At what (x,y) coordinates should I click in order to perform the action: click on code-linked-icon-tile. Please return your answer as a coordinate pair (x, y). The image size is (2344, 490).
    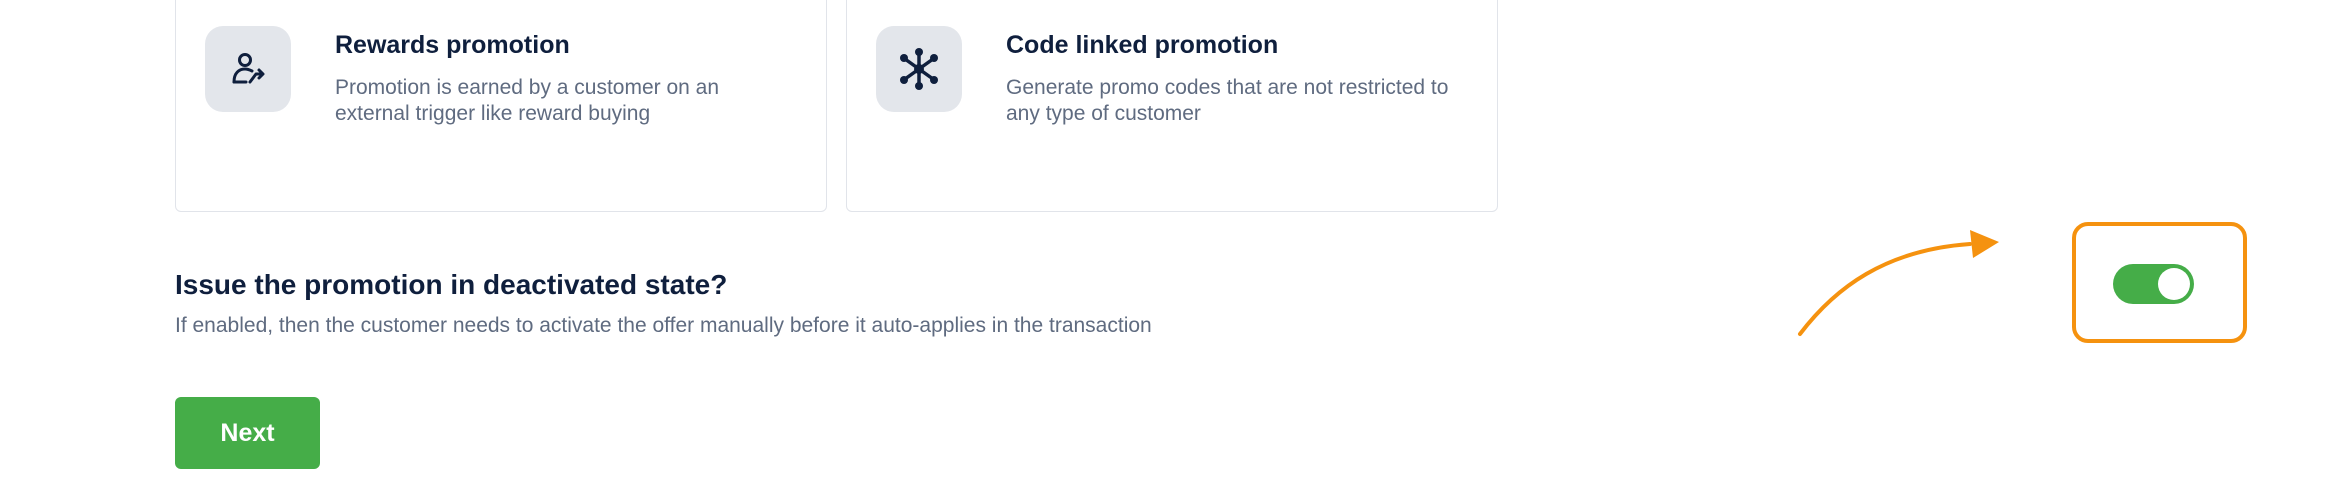
    Looking at the image, I should click on (919, 69).